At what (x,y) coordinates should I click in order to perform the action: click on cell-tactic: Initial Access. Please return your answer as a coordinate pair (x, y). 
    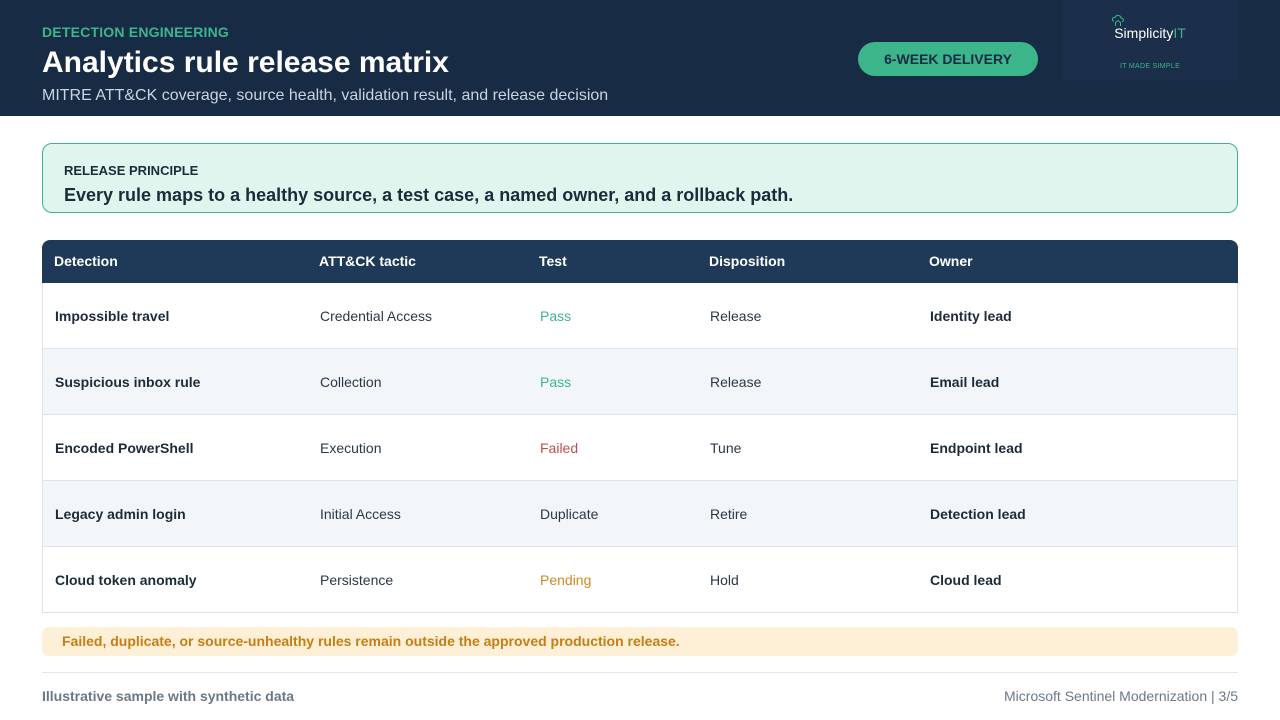
    Looking at the image, I should click on (360, 514).